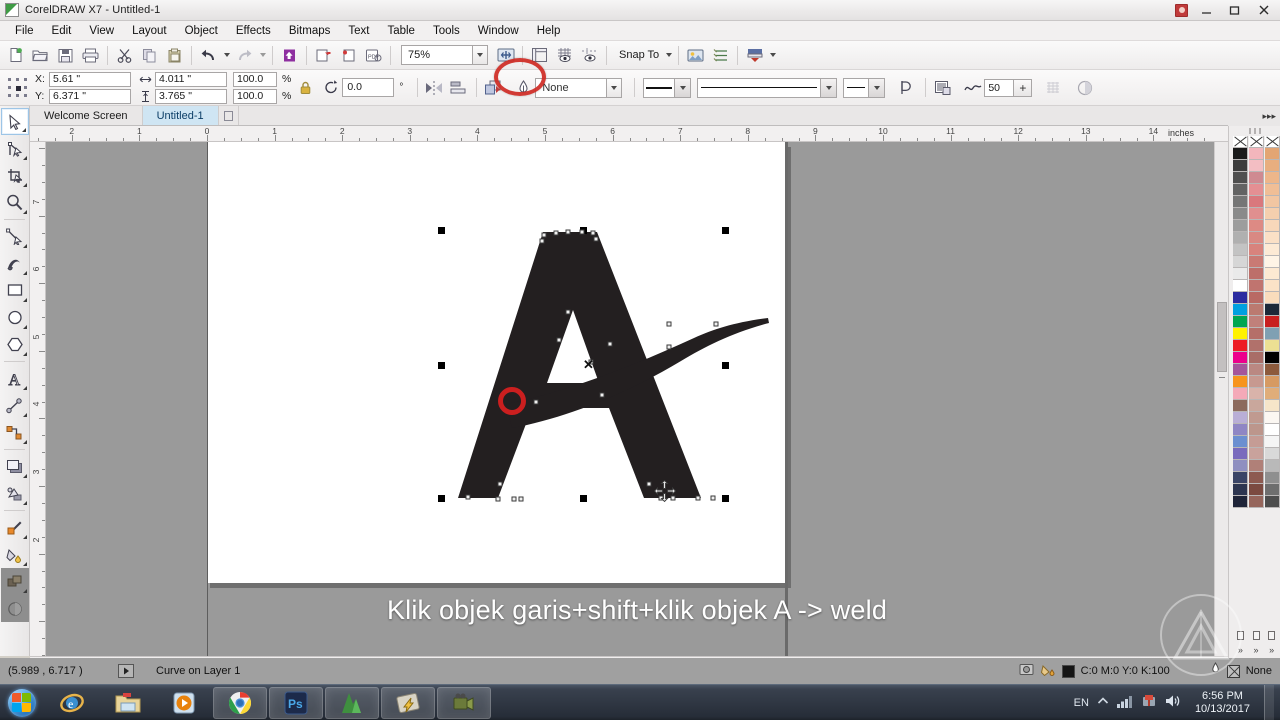 The image size is (1280, 720). What do you see at coordinates (15, 554) in the screenshot?
I see `tool-interactive-fill` at bounding box center [15, 554].